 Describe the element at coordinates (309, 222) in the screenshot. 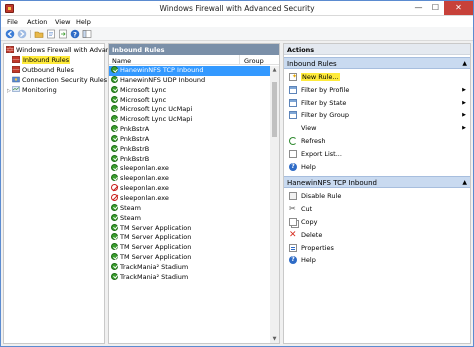

I see `action-label: Copy` at that location.